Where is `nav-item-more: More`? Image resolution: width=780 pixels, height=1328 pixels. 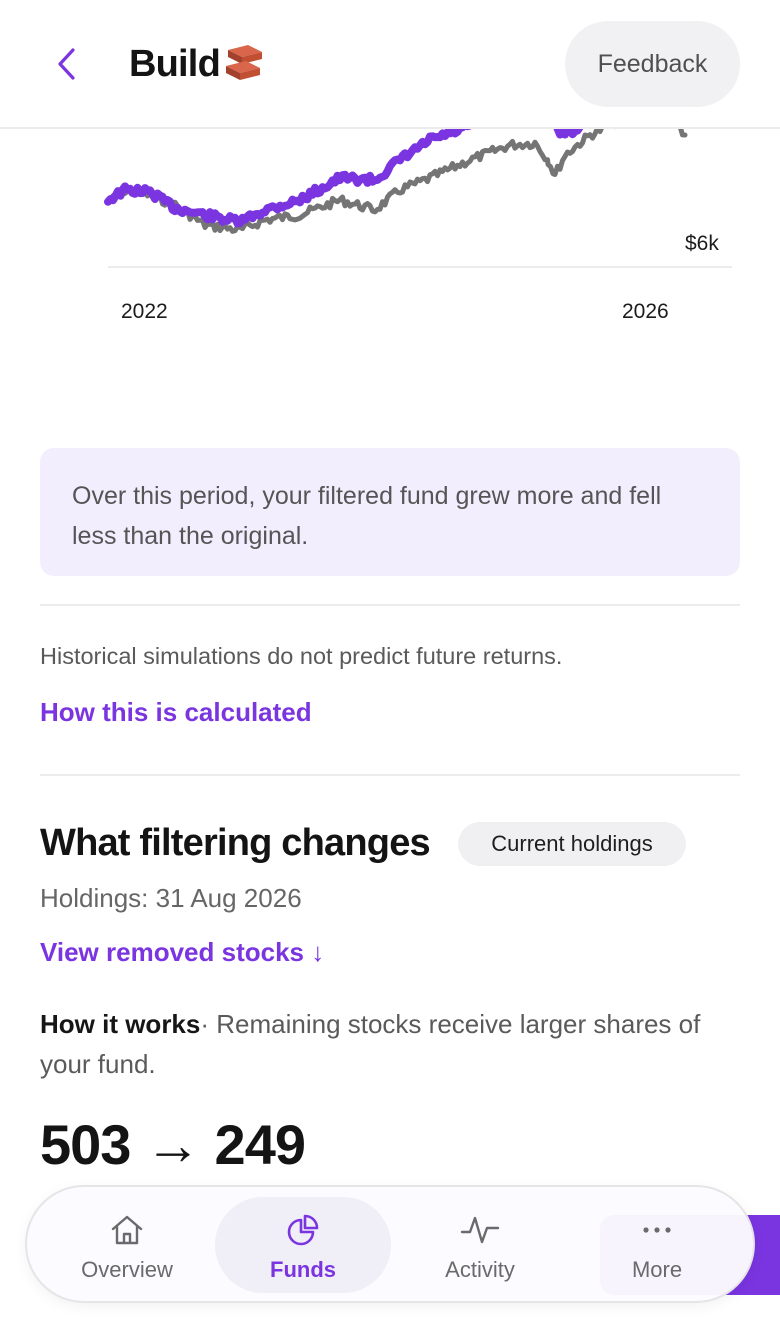 nav-item-more: More is located at coordinates (657, 1246).